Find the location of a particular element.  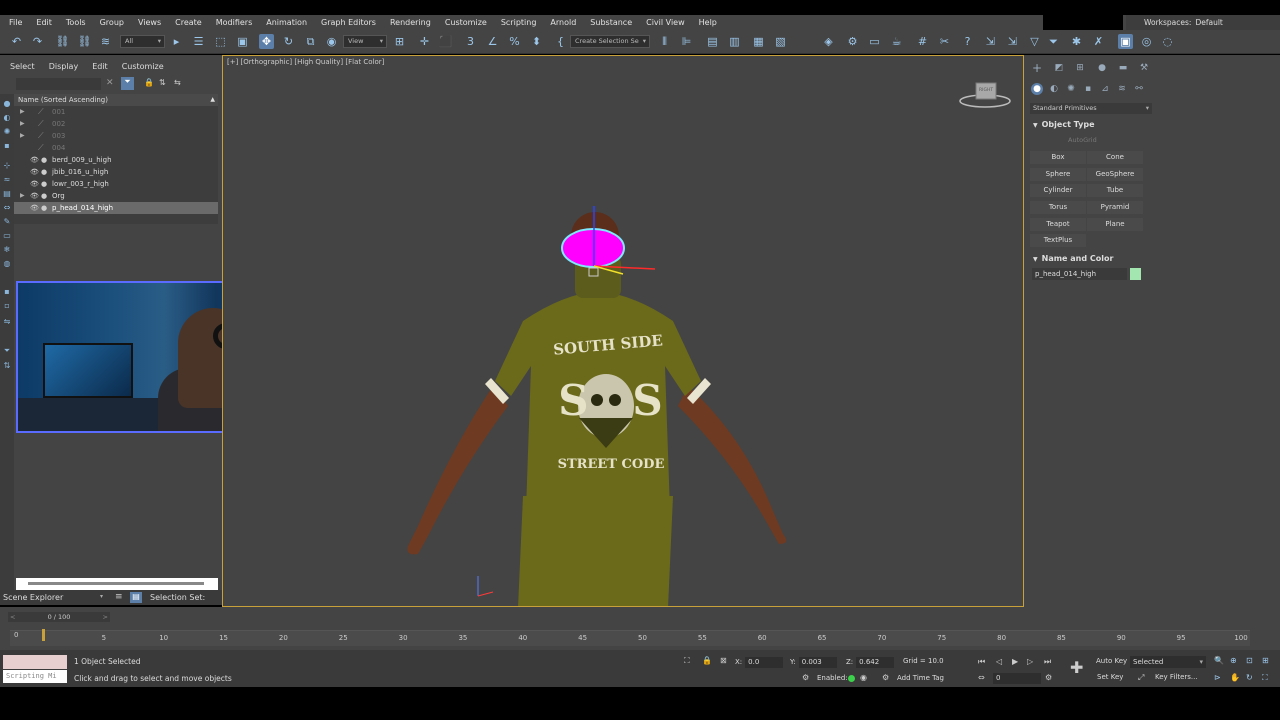

render-setup-icon: ⚙ is located at coordinates (852, 41).